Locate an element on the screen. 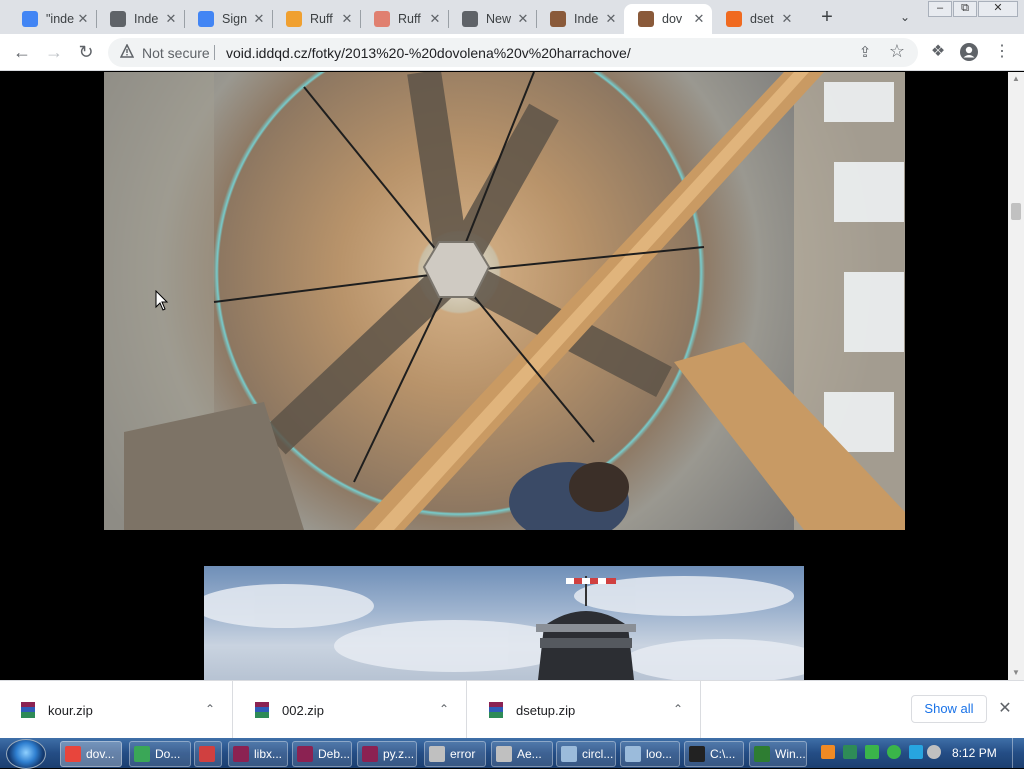  tab-search-icon: ⌄ is located at coordinates (905, 17).